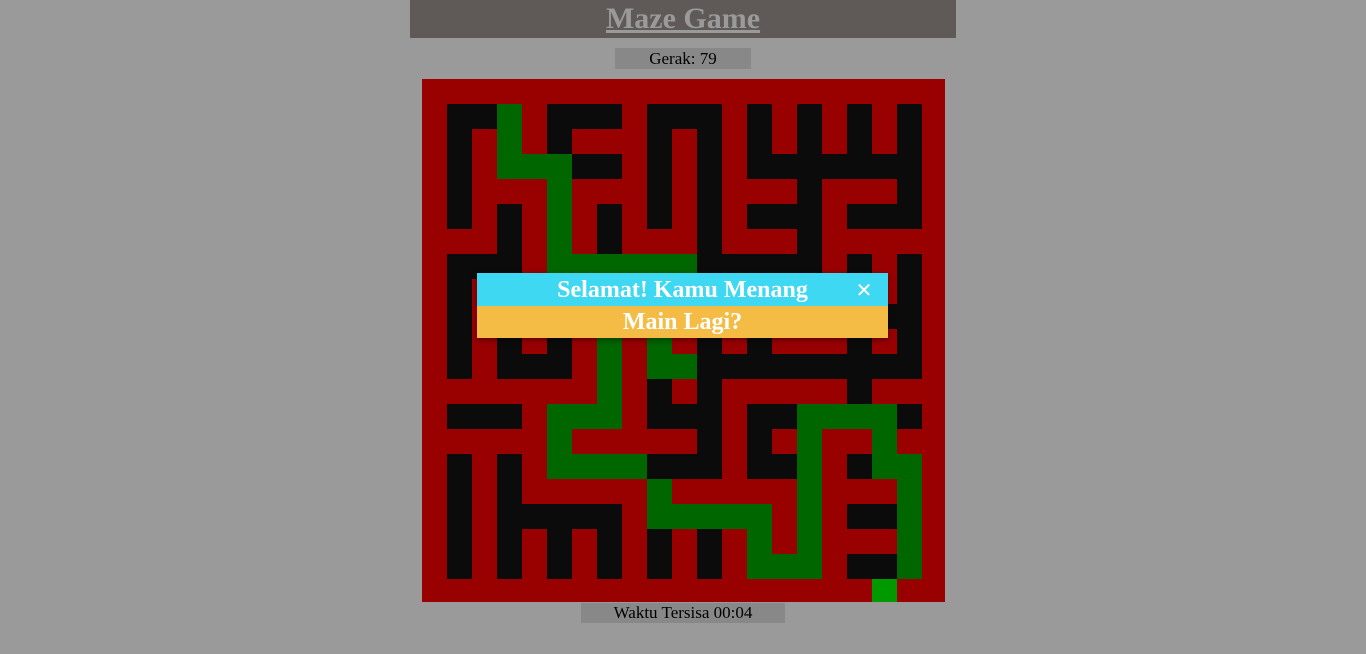 This screenshot has width=1366, height=654. What do you see at coordinates (864, 290) in the screenshot?
I see `close-icon: ✕` at bounding box center [864, 290].